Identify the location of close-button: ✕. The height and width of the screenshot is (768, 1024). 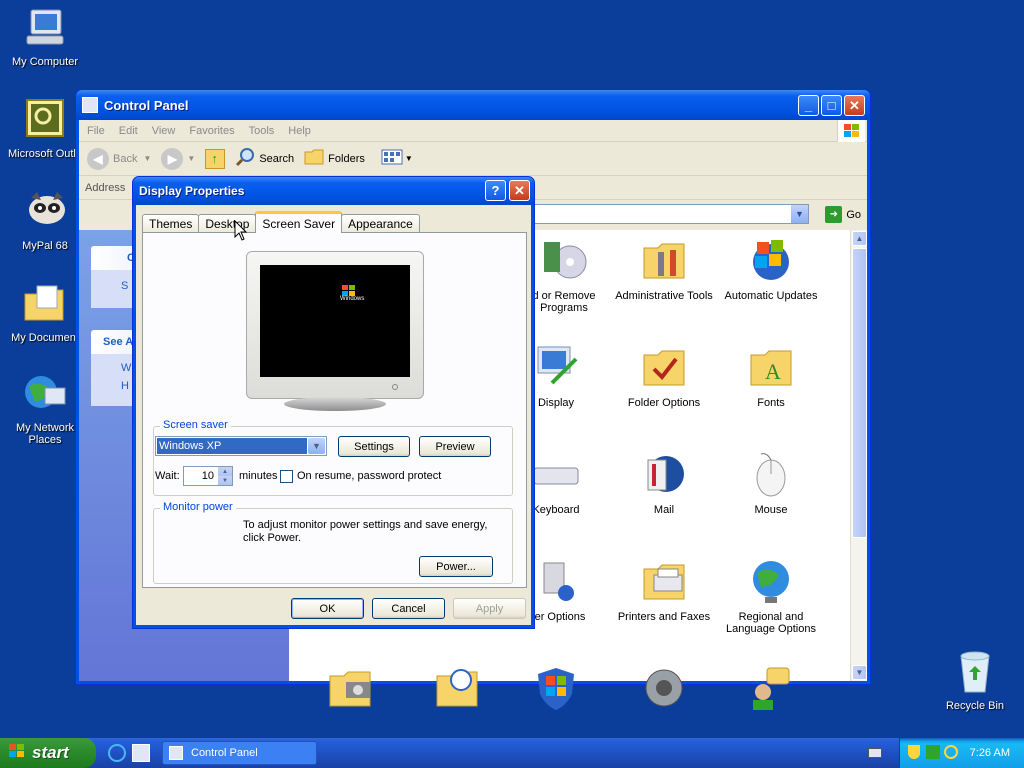
(854, 105).